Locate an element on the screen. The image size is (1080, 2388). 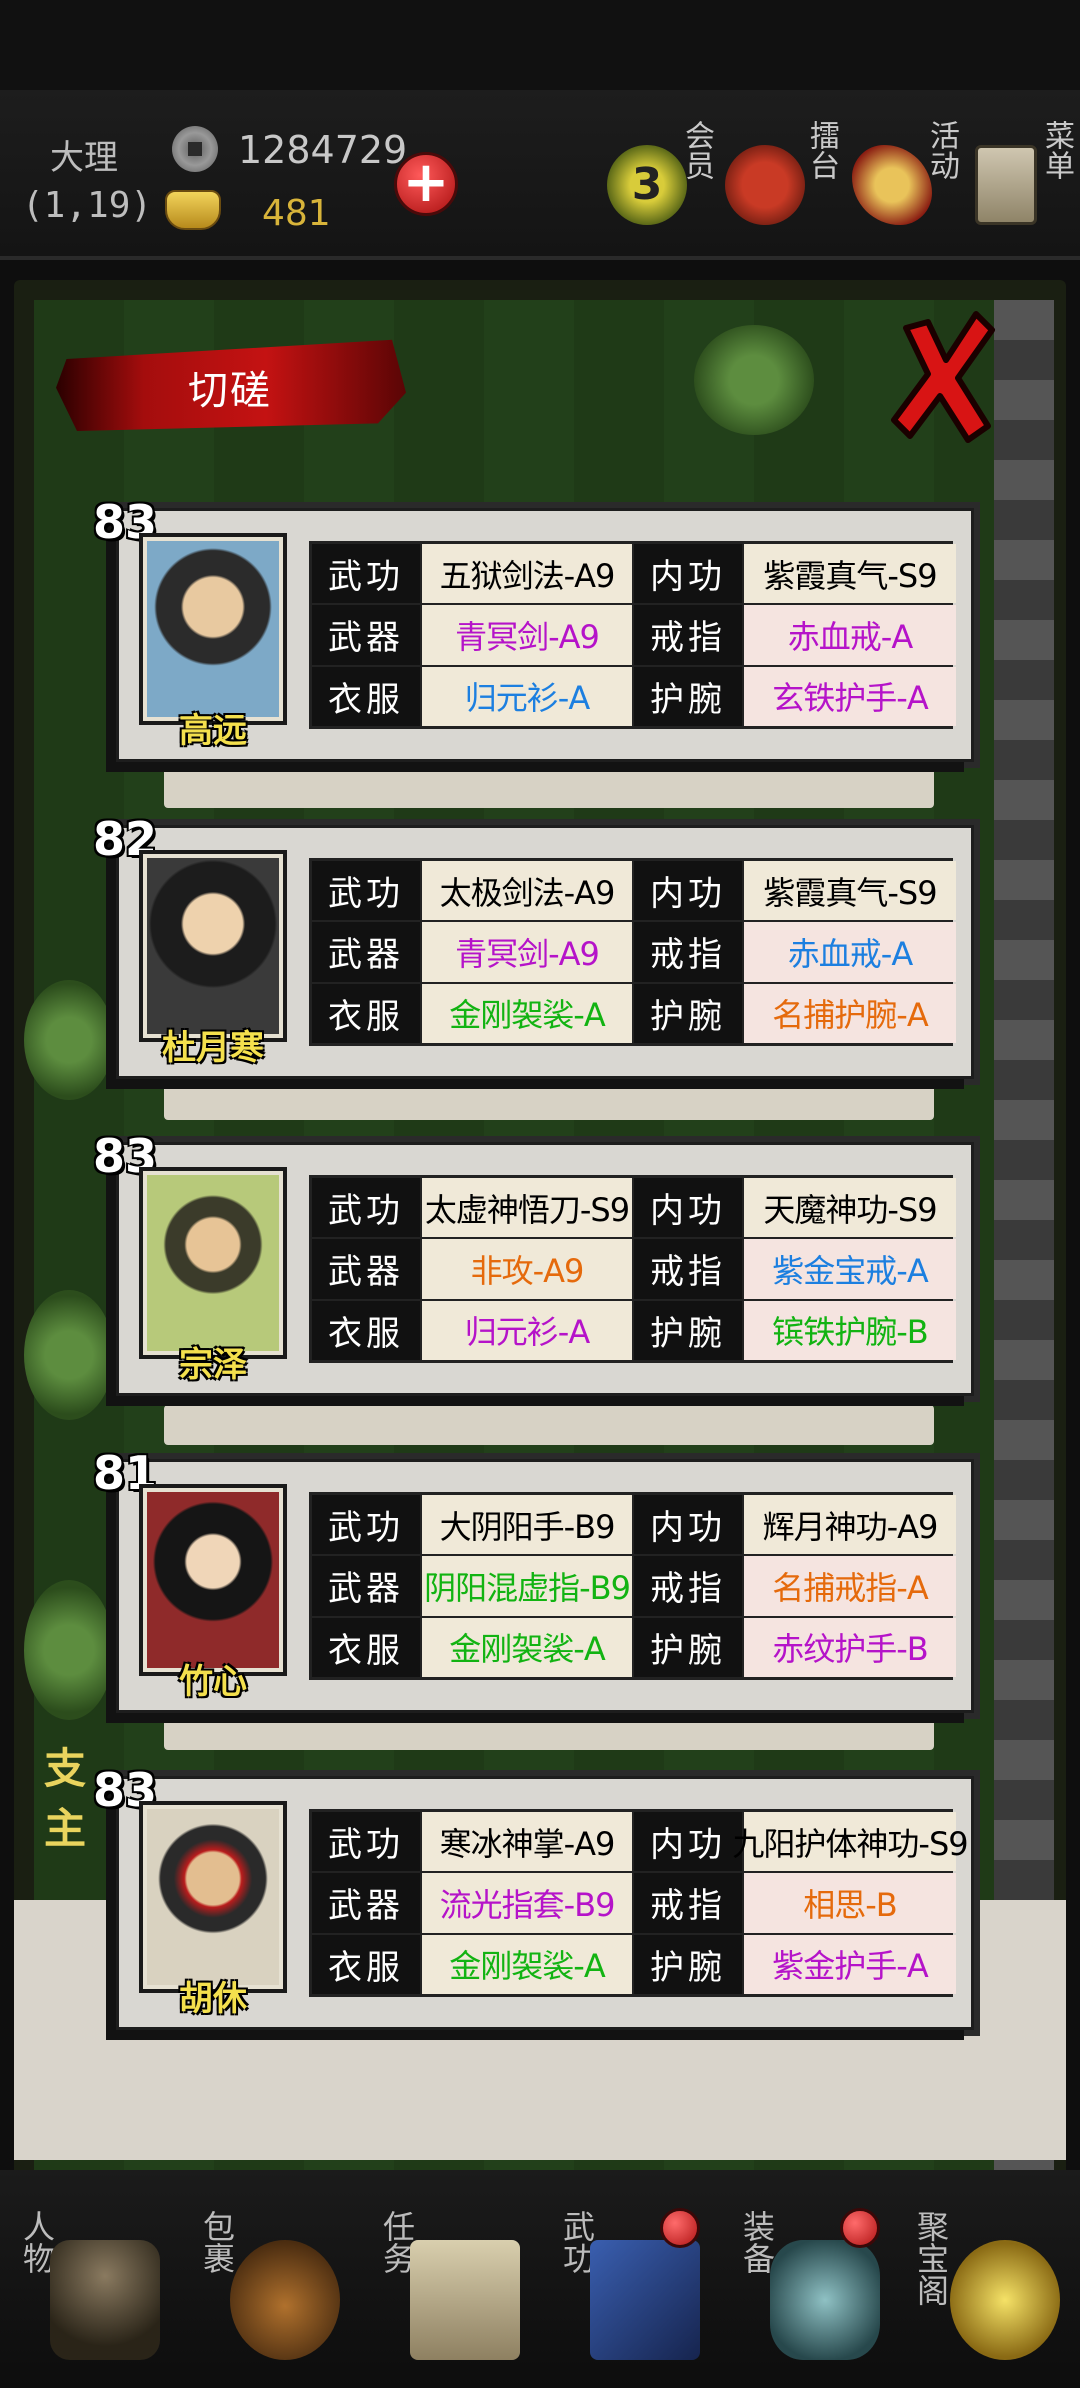
slot-value-bracer: 玄铁护手-A is located at coordinates (850, 696).